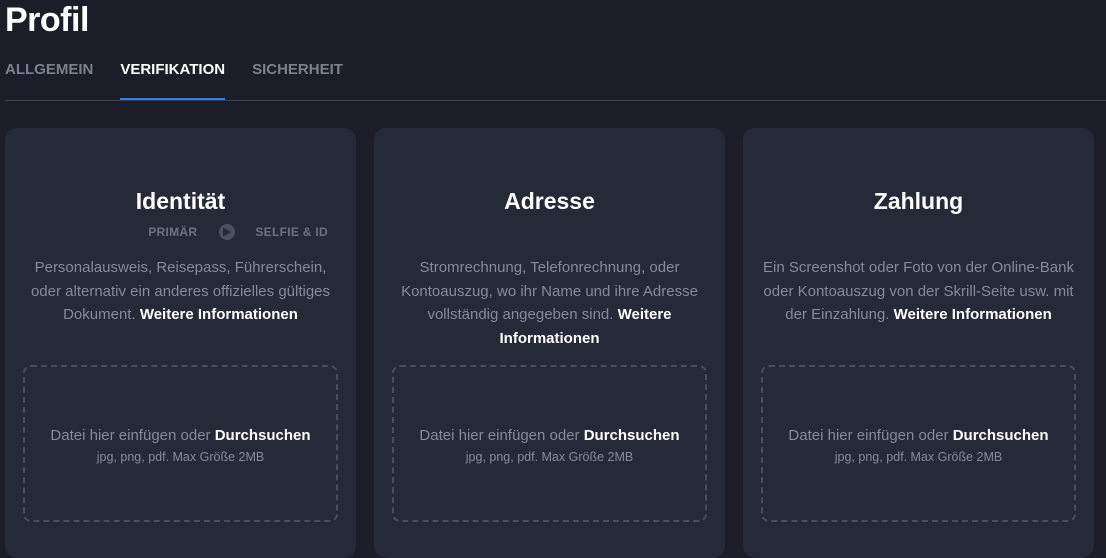  What do you see at coordinates (49, 80) in the screenshot?
I see `tab-allgemein: ALLGEMEIN` at bounding box center [49, 80].